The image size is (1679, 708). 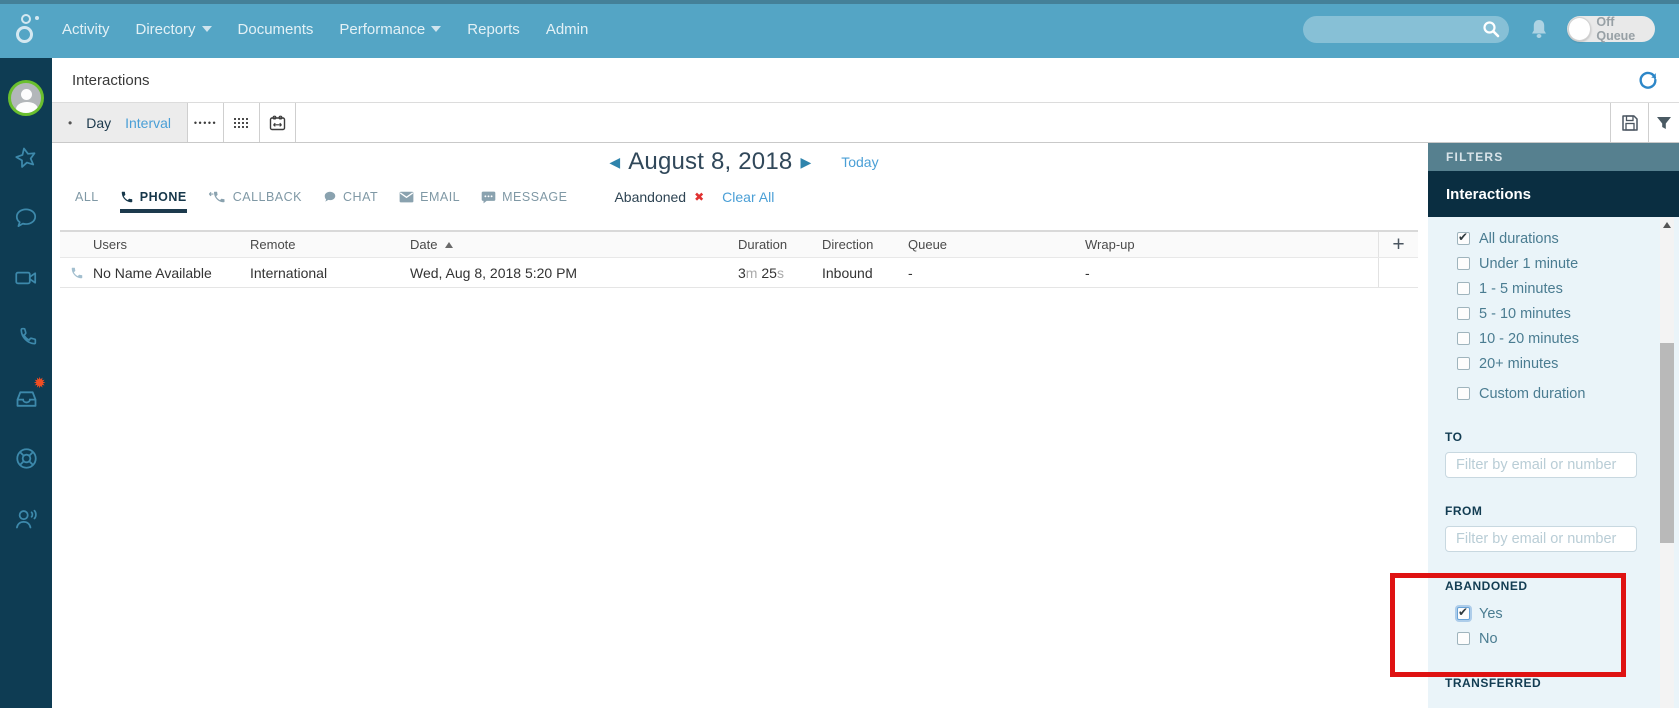 I want to click on clear-all-link: Clear All, so click(x=748, y=197).